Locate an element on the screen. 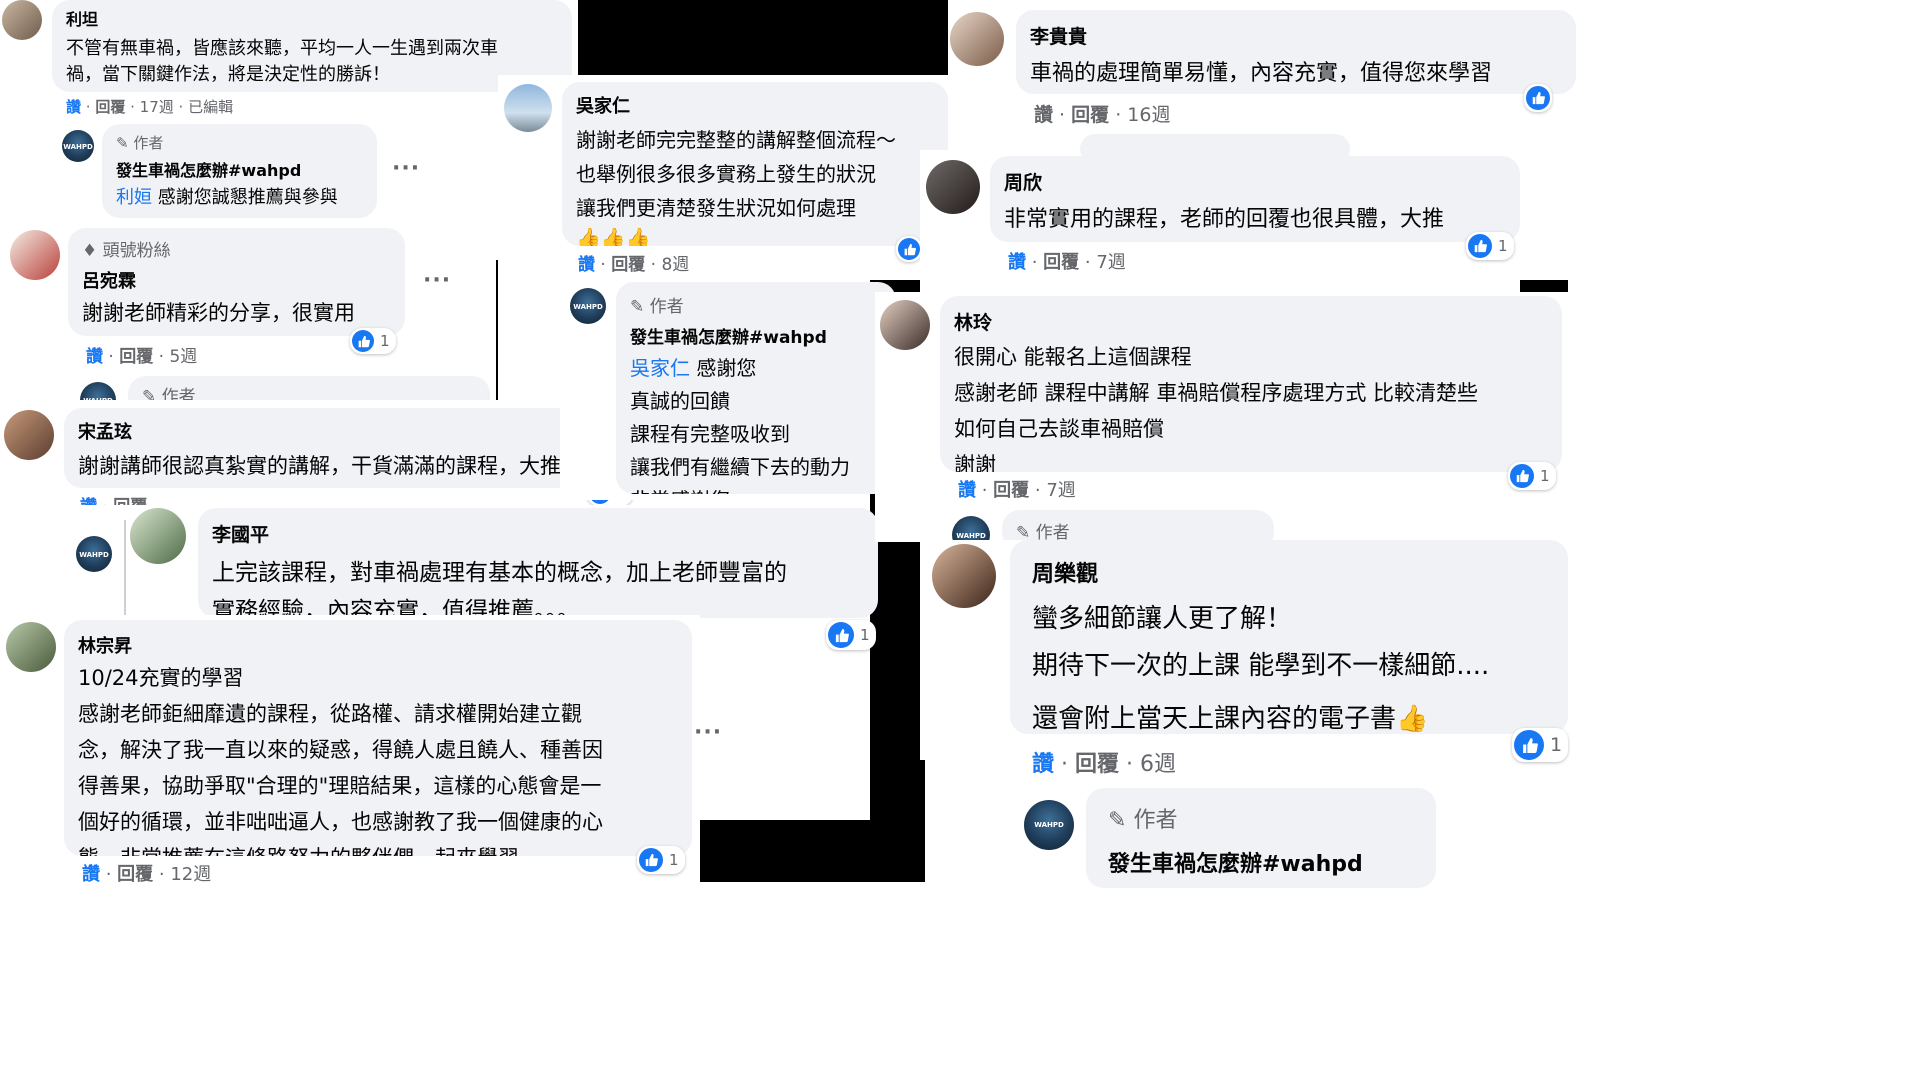  comment-meta: 讚 · 回覆 · 5週 is located at coordinates (142, 357).